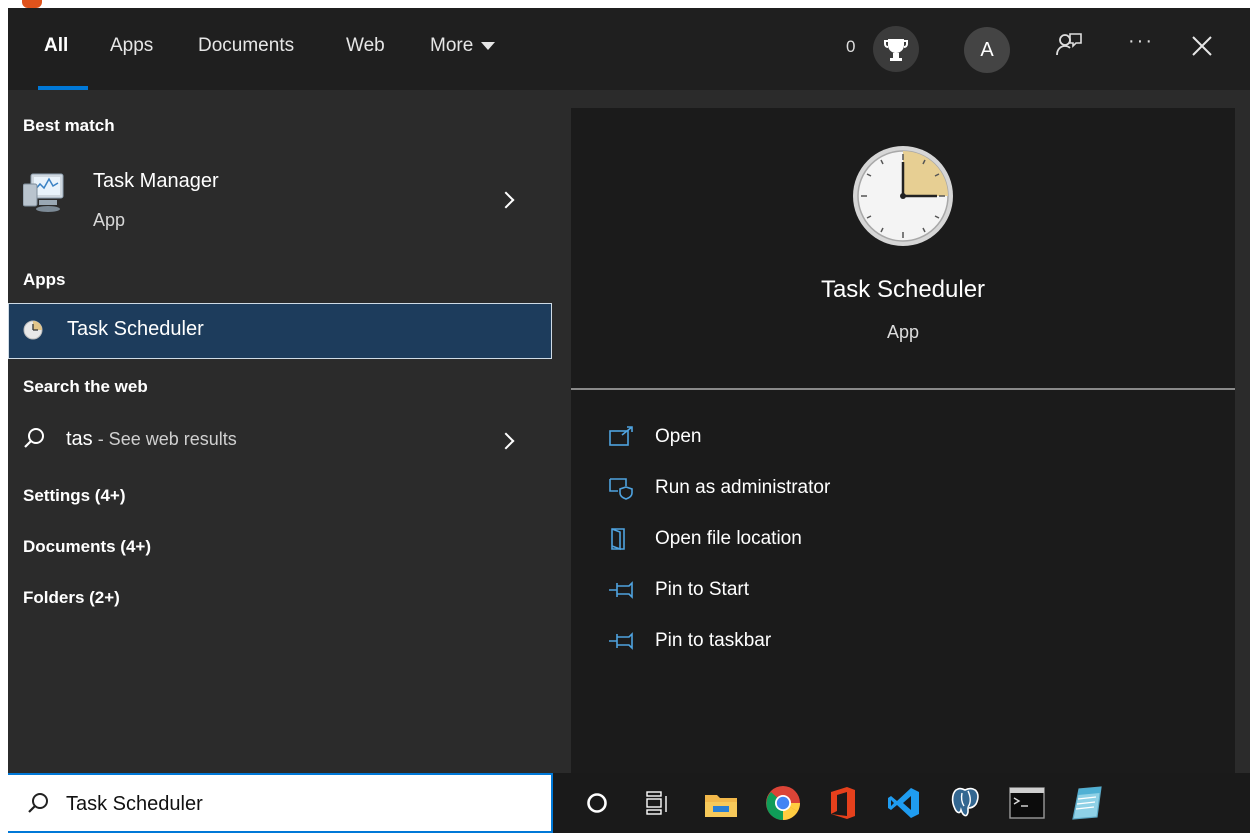 The width and height of the screenshot is (1250, 833). I want to click on search-box: Task Scheduler, so click(280, 803).